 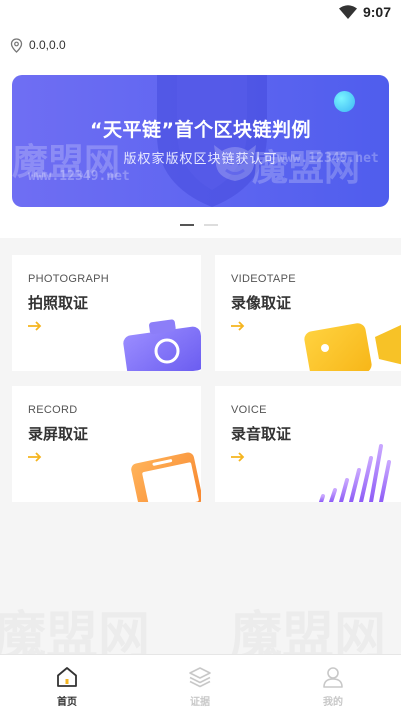 What do you see at coordinates (211, 225) in the screenshot?
I see `carousel-dot` at bounding box center [211, 225].